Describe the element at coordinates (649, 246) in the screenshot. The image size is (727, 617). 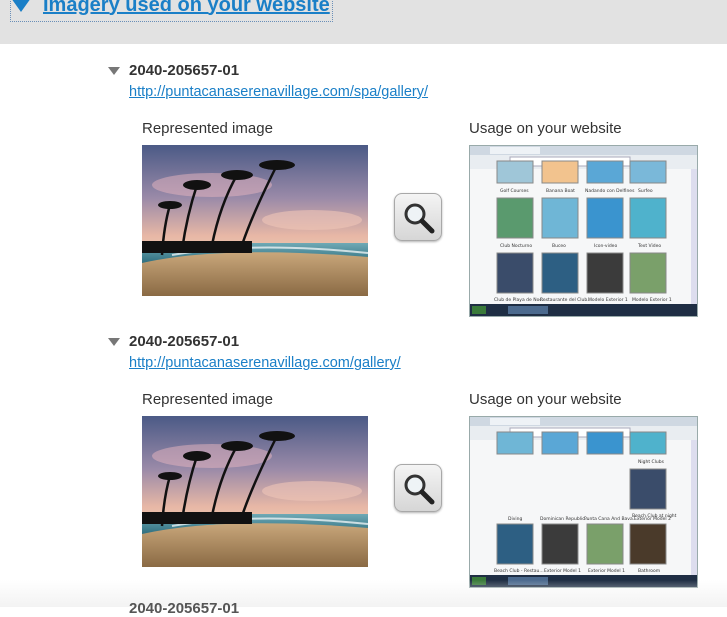
I see `thumb-caption: Text Video` at that location.